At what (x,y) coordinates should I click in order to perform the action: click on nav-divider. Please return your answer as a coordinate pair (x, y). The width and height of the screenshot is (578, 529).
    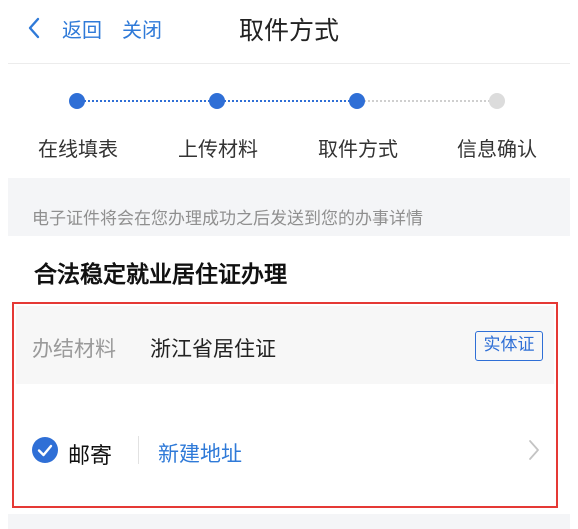
    Looking at the image, I should click on (289, 63).